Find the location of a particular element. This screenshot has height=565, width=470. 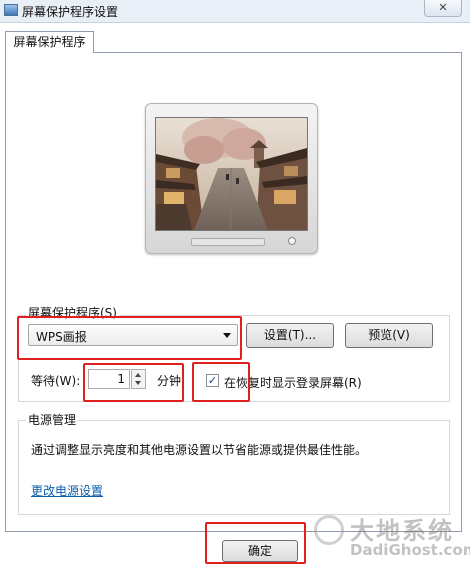

preview-screen is located at coordinates (231, 174).